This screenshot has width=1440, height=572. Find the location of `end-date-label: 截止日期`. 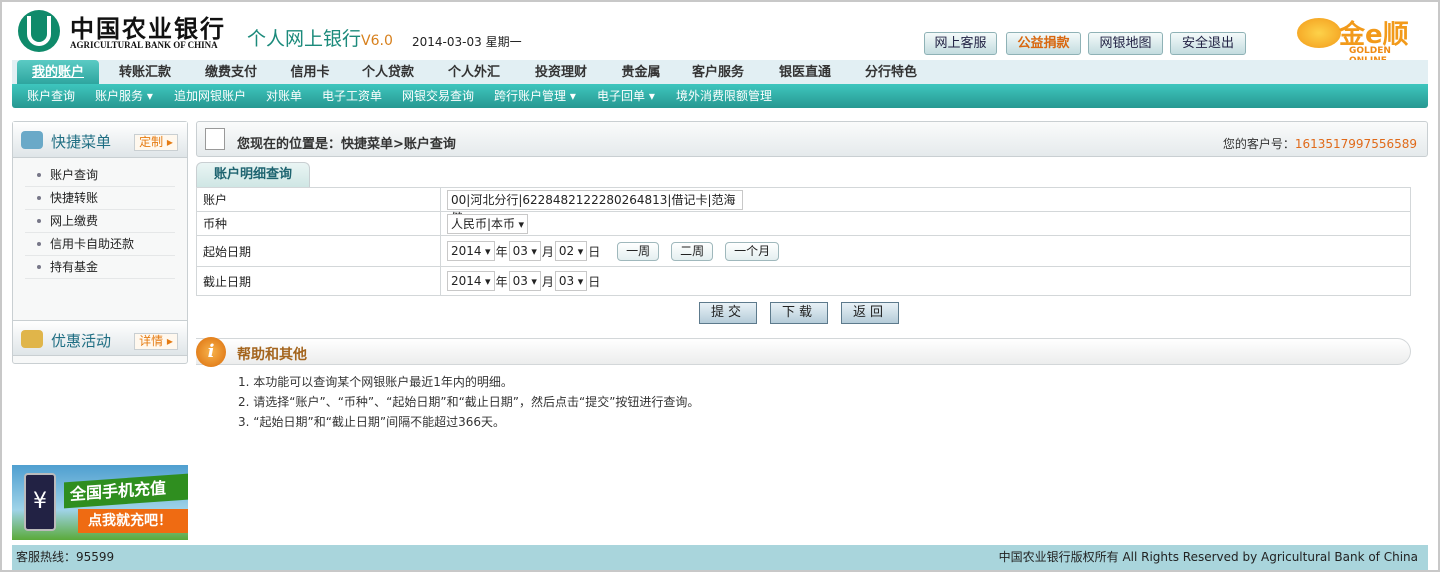

end-date-label: 截止日期 is located at coordinates (318, 281).